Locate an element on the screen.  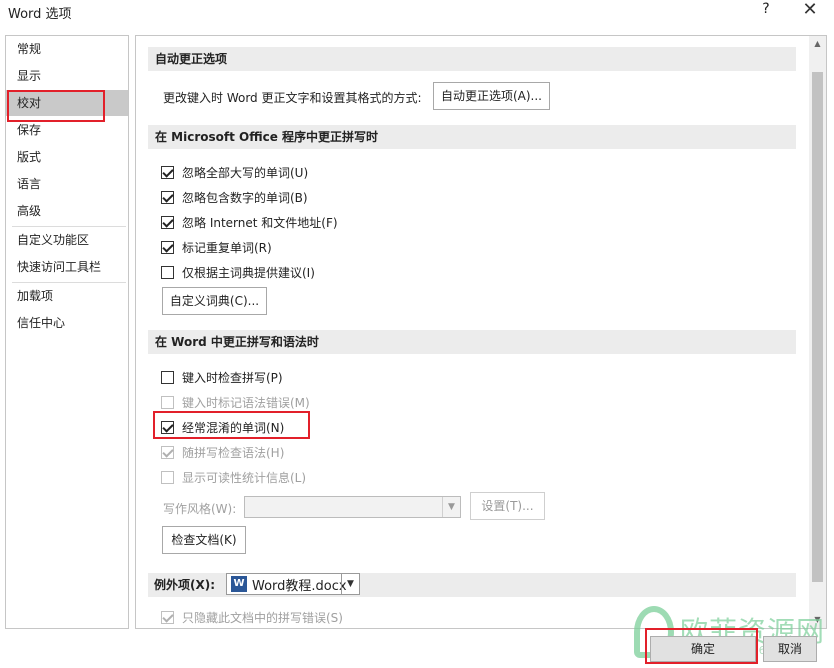
exceptions-document-name: Word教程.docx is located at coordinates (299, 586).